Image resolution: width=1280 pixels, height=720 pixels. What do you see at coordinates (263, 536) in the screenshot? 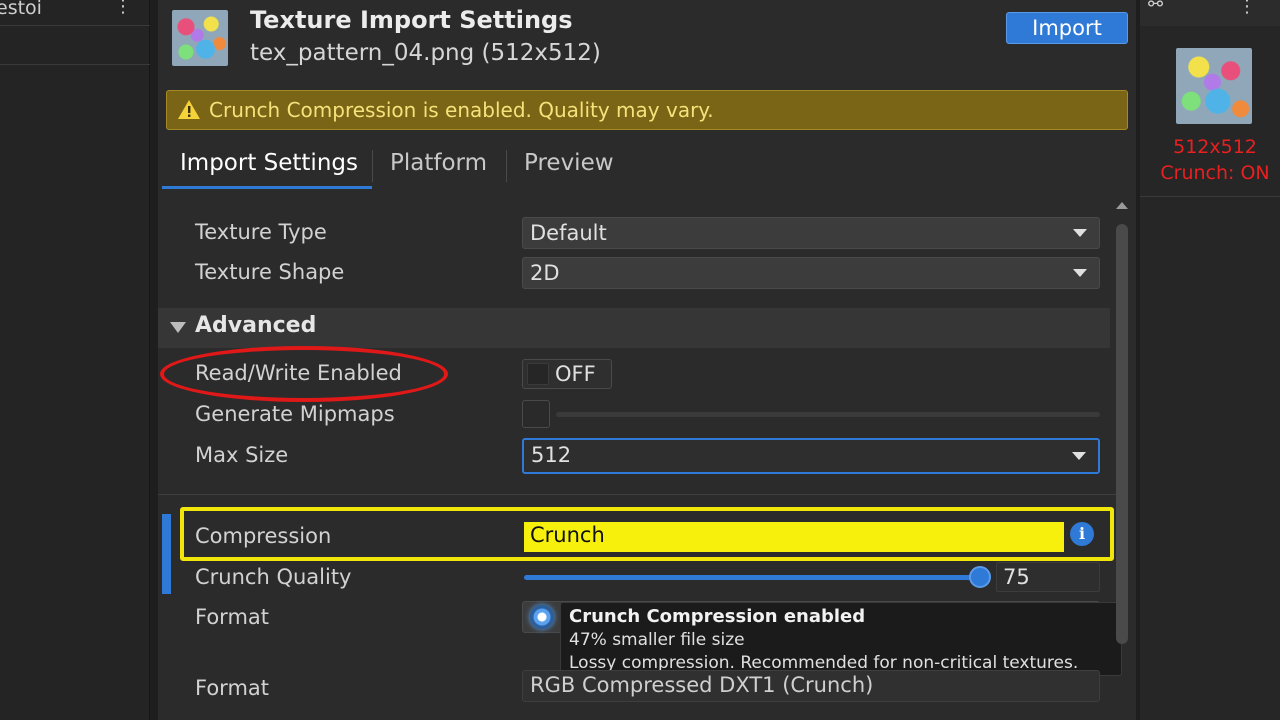
I see `compression-label: Compression` at bounding box center [263, 536].